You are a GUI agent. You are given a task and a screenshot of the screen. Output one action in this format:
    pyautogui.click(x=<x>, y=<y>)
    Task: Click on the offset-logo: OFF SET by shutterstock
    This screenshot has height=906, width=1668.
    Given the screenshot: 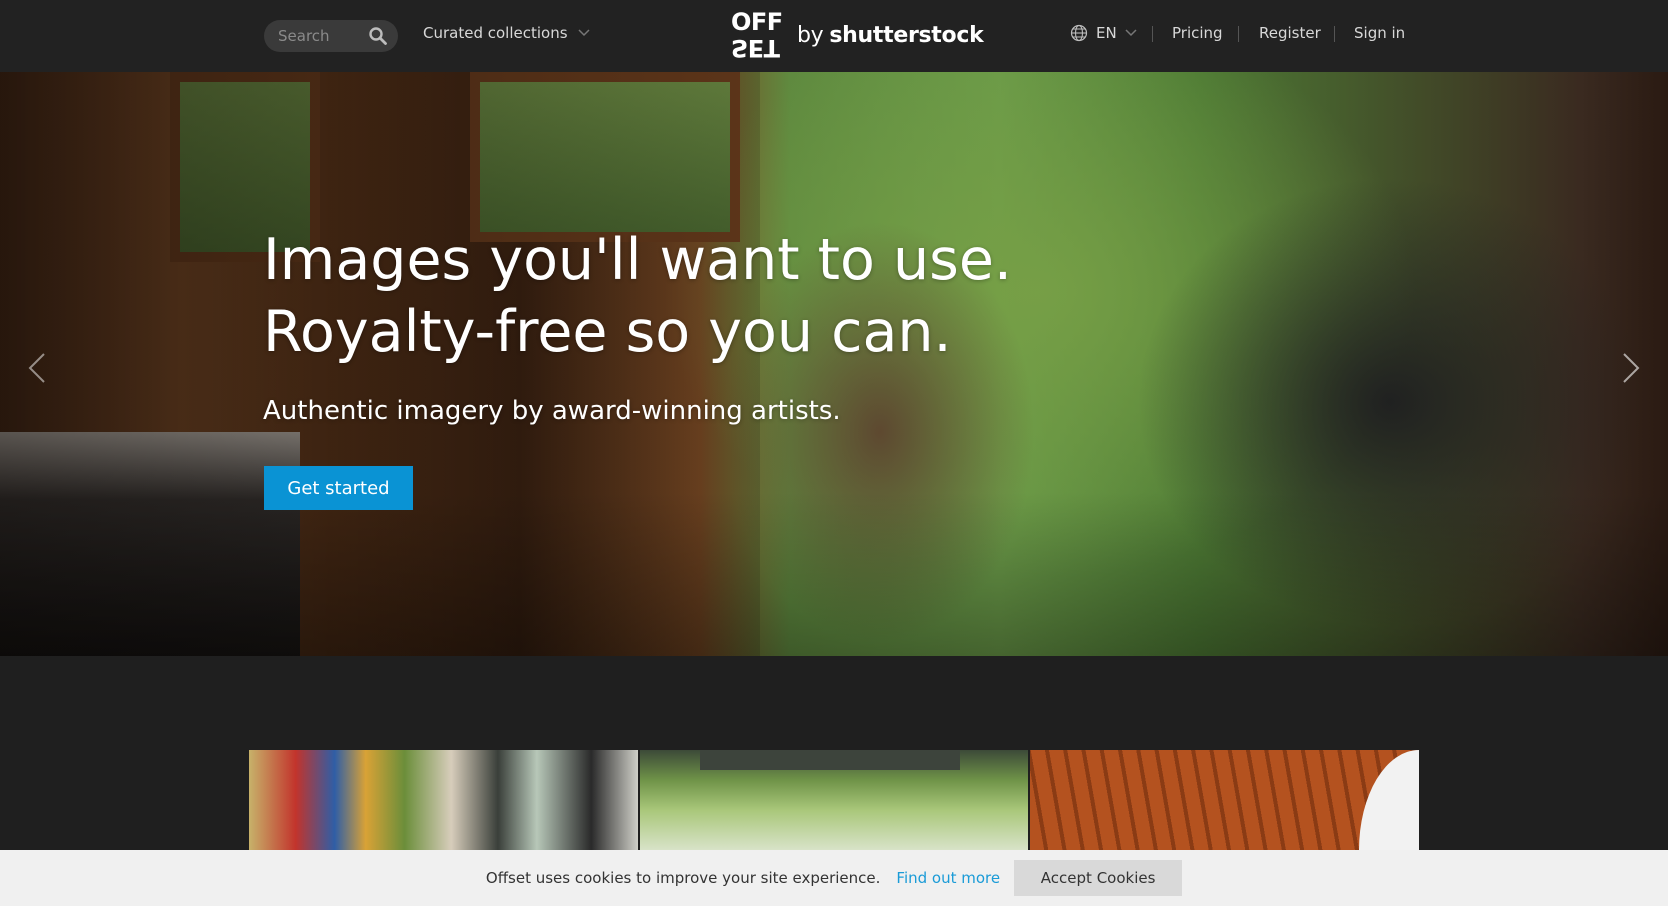 What is the action you would take?
    pyautogui.click(x=857, y=35)
    